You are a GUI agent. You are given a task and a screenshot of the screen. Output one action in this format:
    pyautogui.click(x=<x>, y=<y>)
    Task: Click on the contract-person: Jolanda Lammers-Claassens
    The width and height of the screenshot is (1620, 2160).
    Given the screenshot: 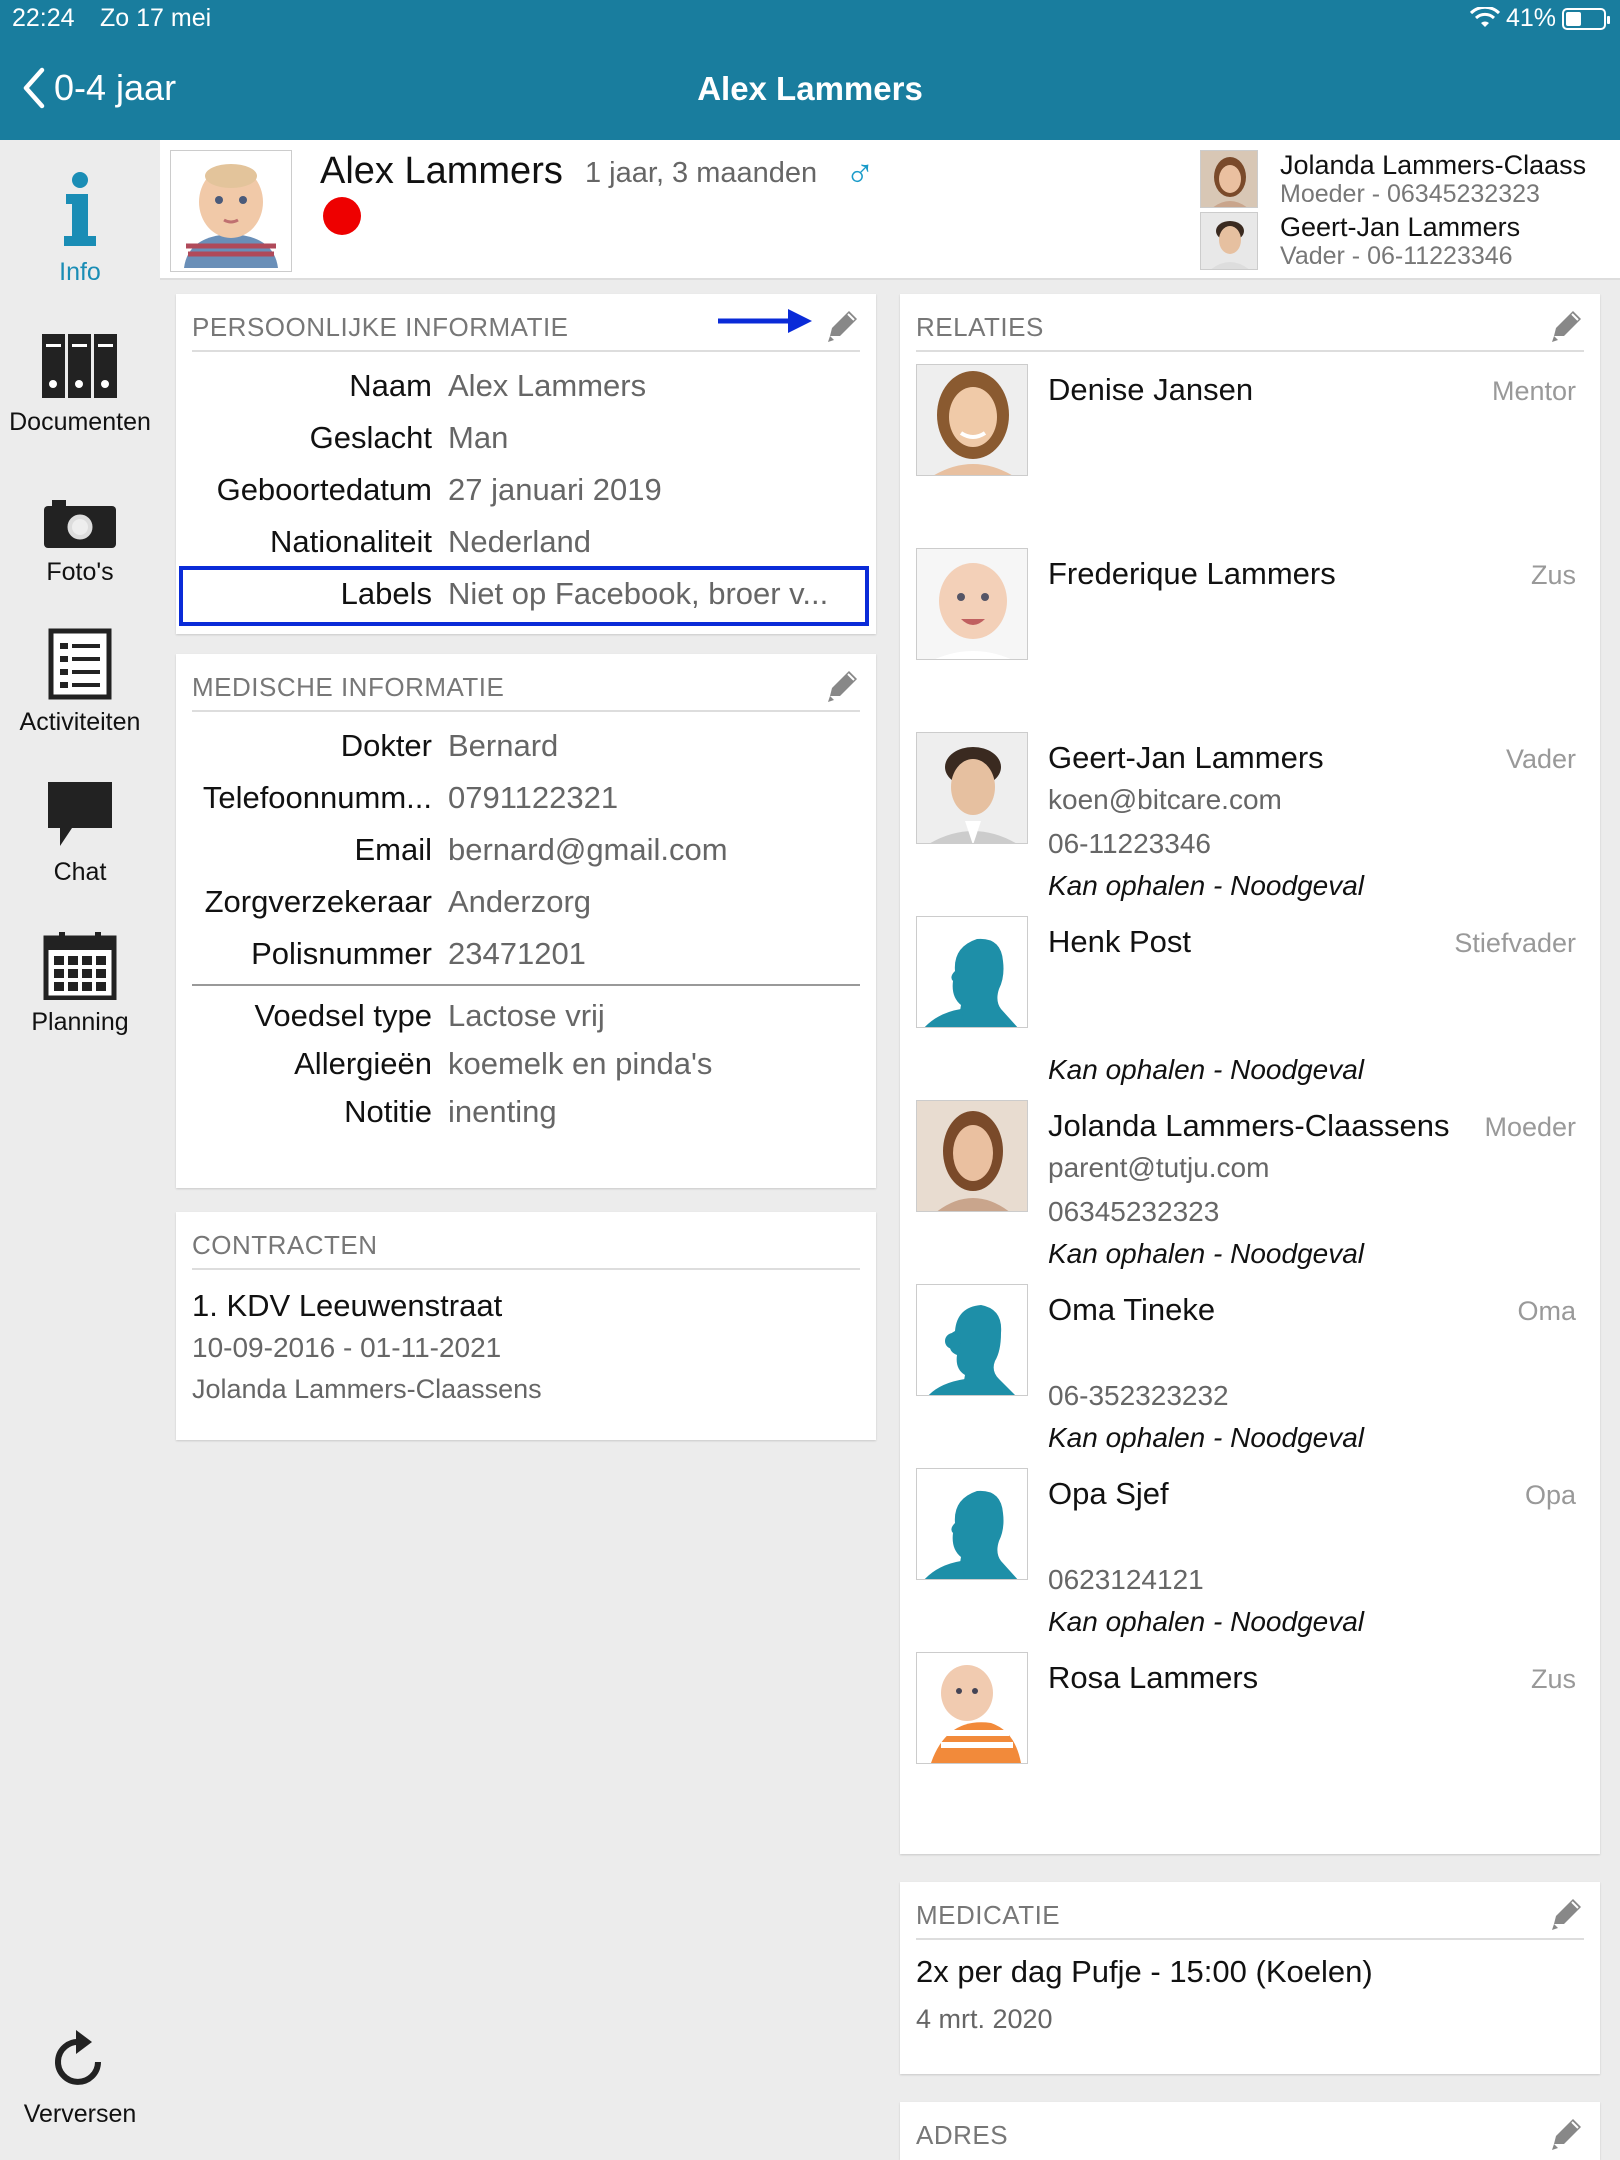 What is the action you would take?
    pyautogui.click(x=367, y=1389)
    